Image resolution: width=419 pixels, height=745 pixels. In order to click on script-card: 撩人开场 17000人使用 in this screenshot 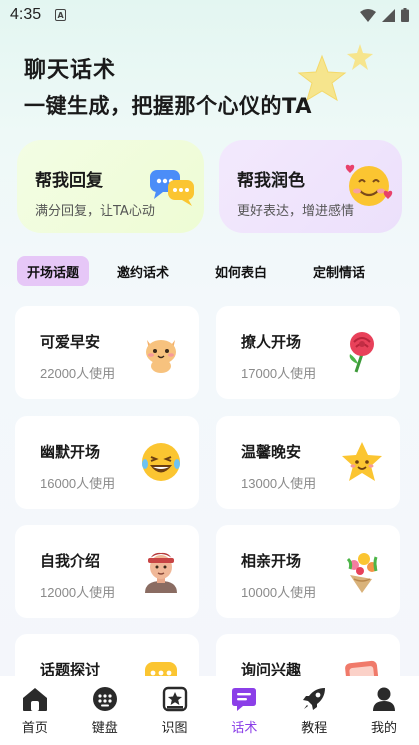, I will do `click(308, 352)`.